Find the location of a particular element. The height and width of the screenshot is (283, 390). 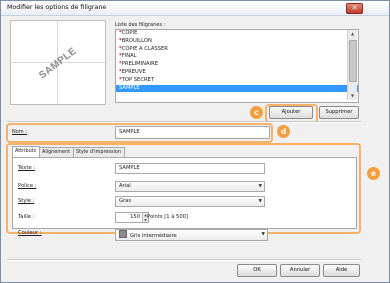

list-item: *EPREUVE is located at coordinates (237, 73).